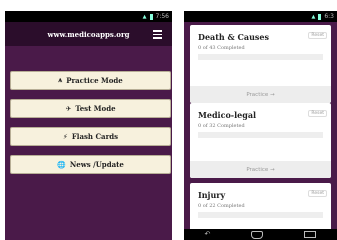  Describe the element at coordinates (61, 164) in the screenshot. I see `globe-icon: 🌐` at that location.